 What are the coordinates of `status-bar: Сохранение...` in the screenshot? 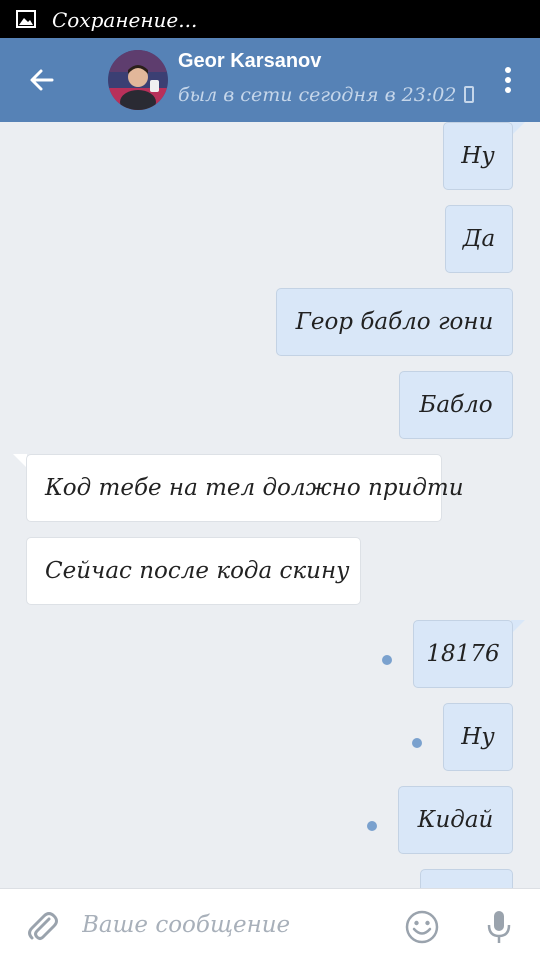 It's located at (270, 19).